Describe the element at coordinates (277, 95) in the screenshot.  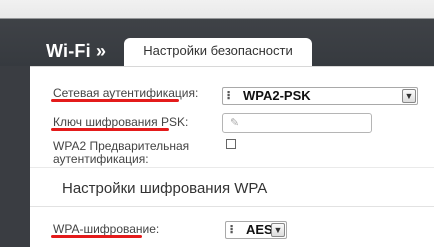
I see `network-auth-value: WPA2-PSK` at that location.